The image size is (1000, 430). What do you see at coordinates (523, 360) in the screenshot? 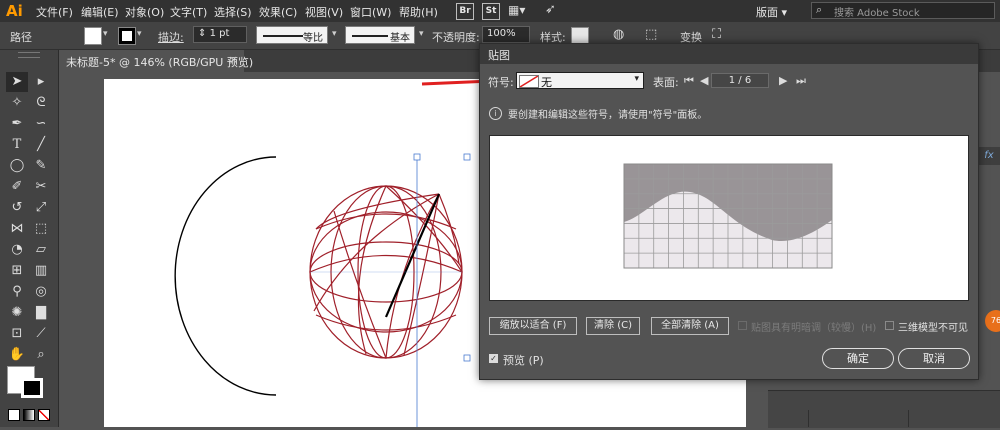
I see `preview-label: 预览 (P)` at bounding box center [523, 360].